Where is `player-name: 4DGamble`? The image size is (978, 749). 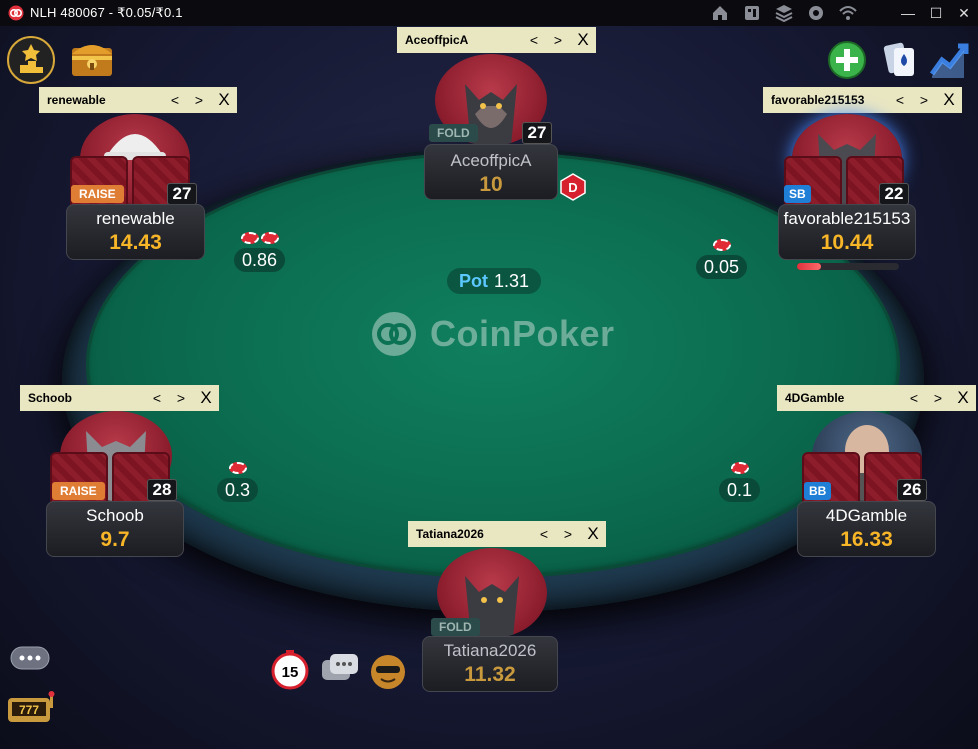
player-name: 4DGamble is located at coordinates (866, 515).